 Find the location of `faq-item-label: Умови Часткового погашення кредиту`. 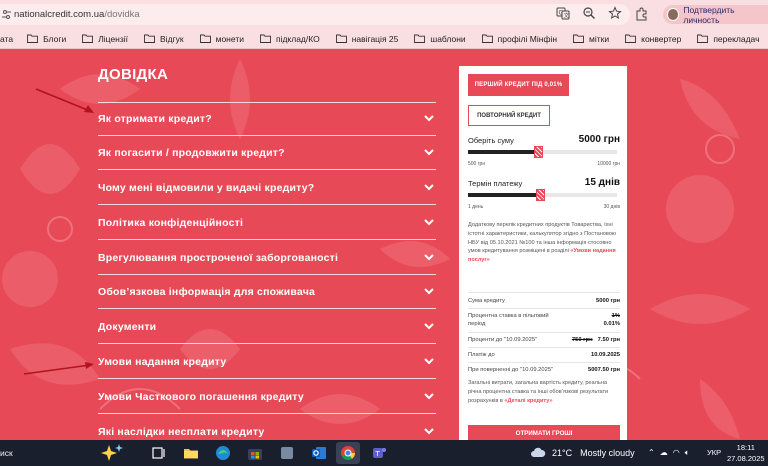

faq-item-label: Умови Часткового погашення кредиту is located at coordinates (201, 396).